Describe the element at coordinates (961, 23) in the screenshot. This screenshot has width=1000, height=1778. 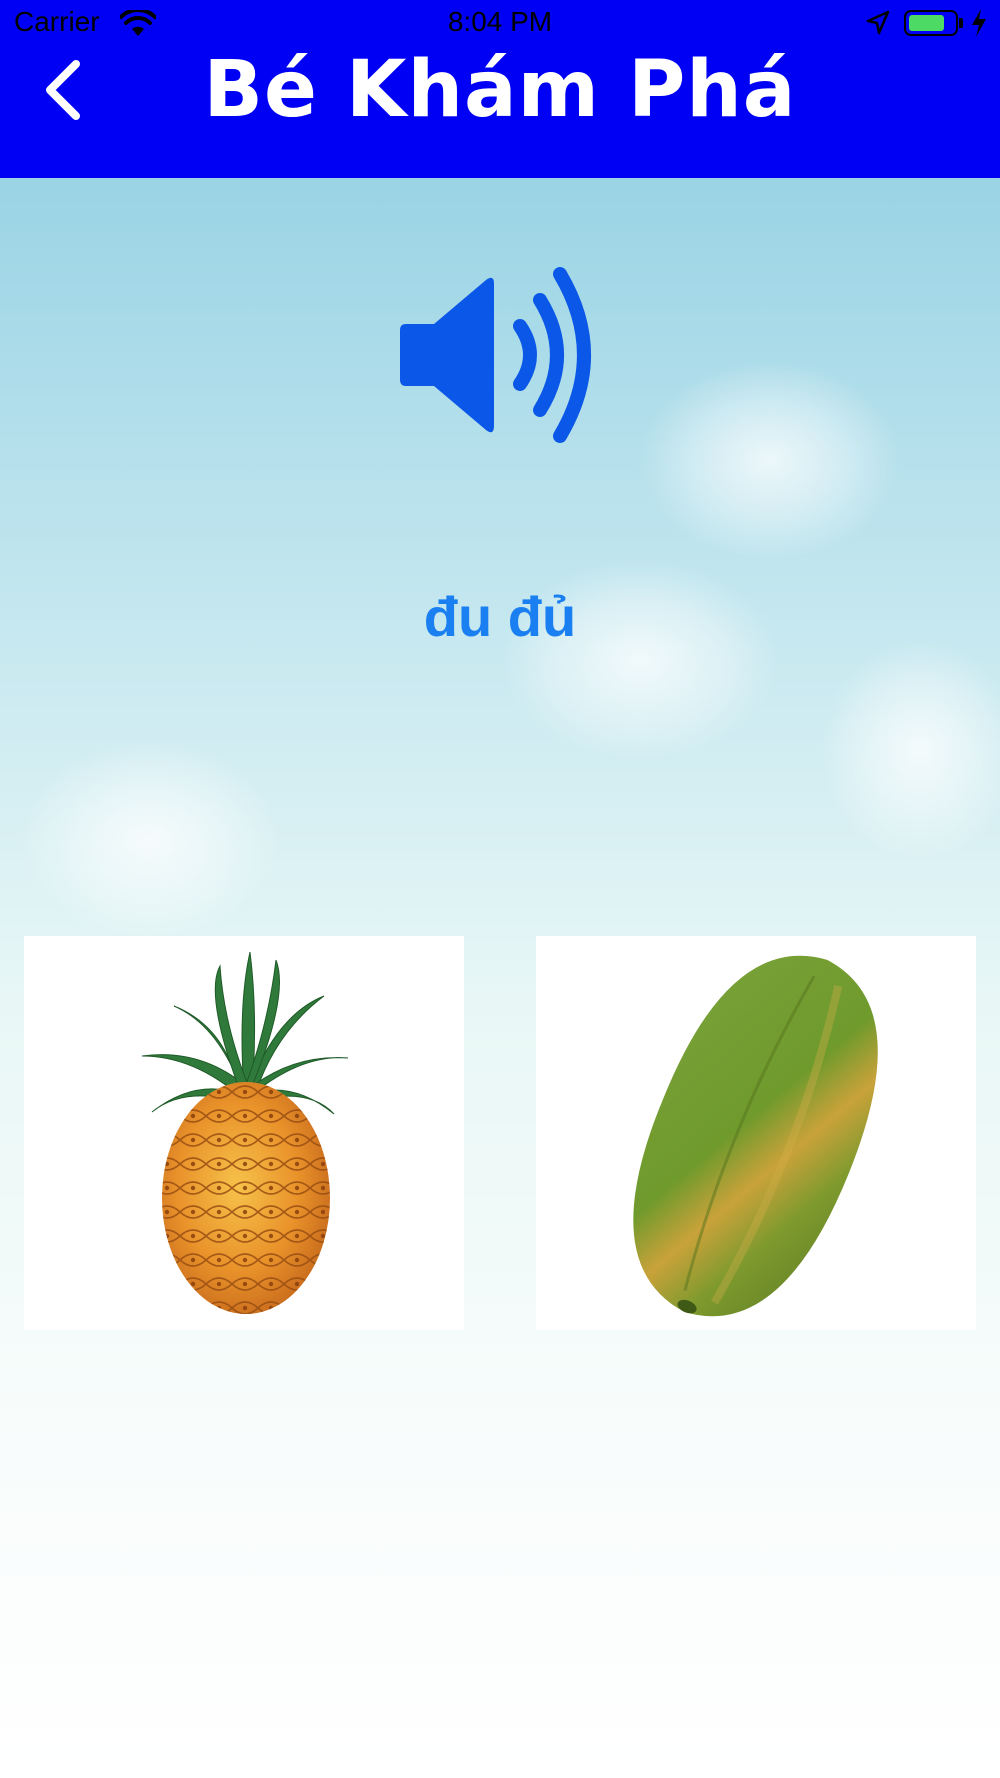
I see `battery-cap` at that location.